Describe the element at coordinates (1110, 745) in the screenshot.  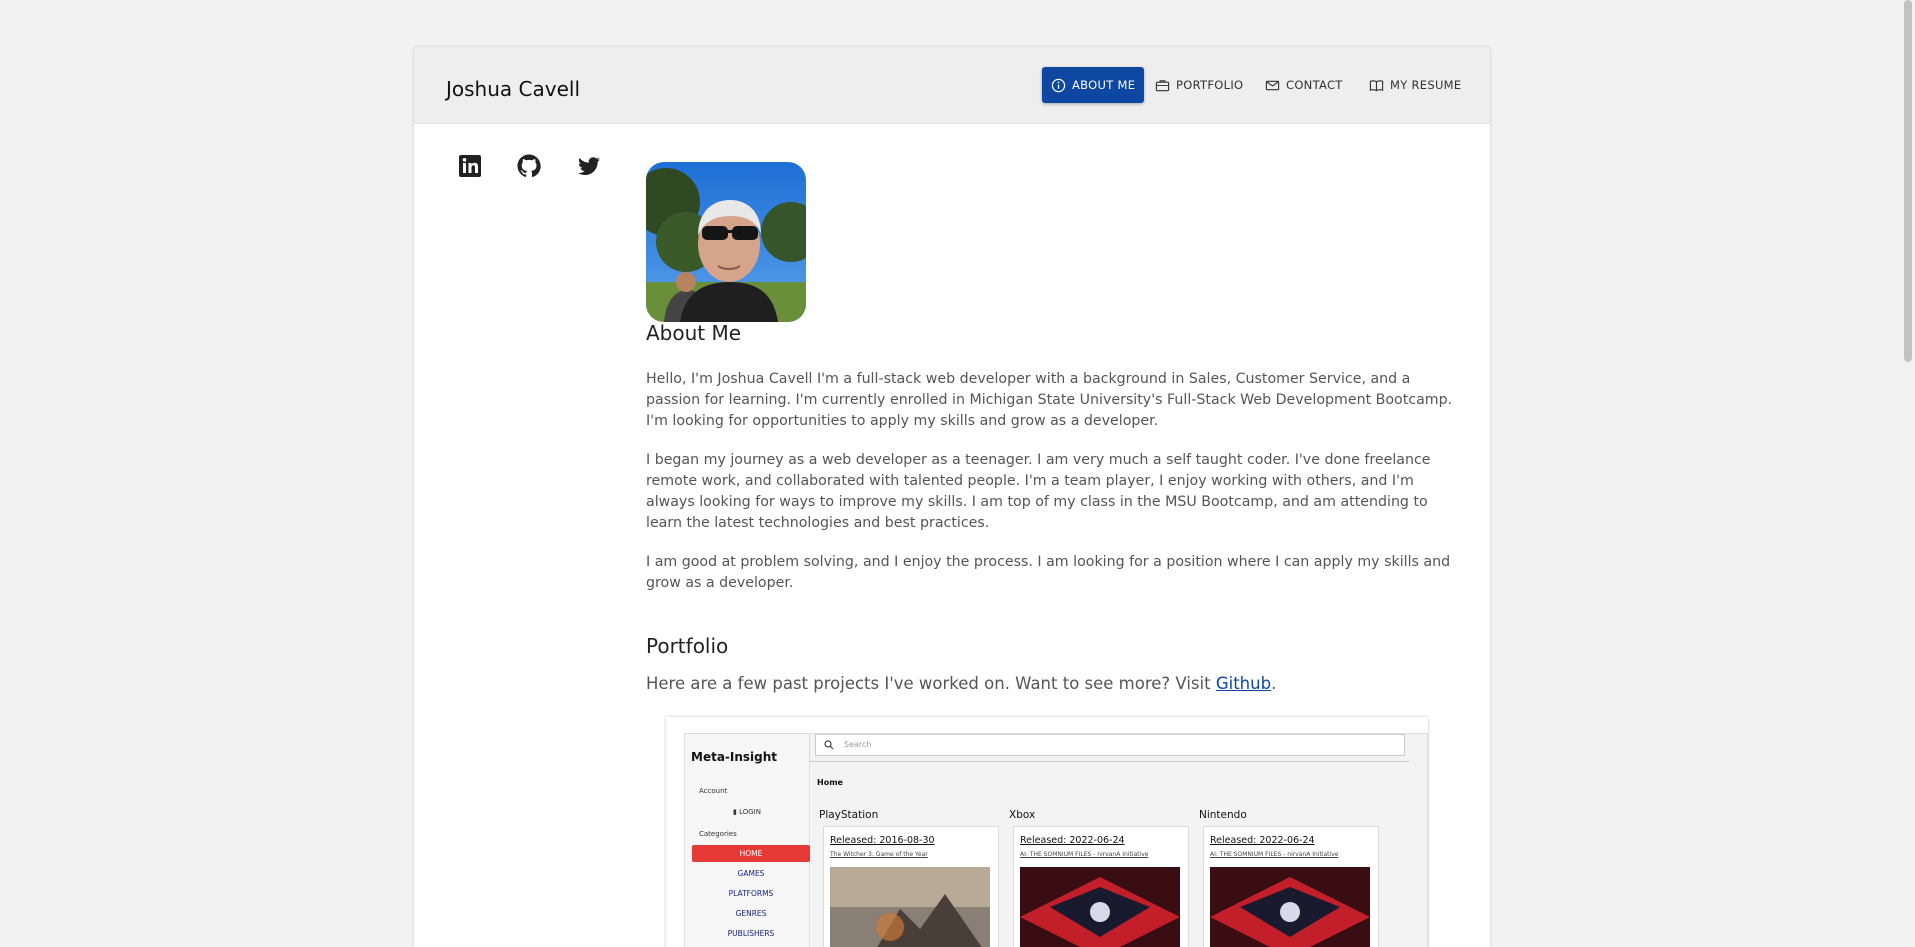
I see `preview-search: Search` at that location.